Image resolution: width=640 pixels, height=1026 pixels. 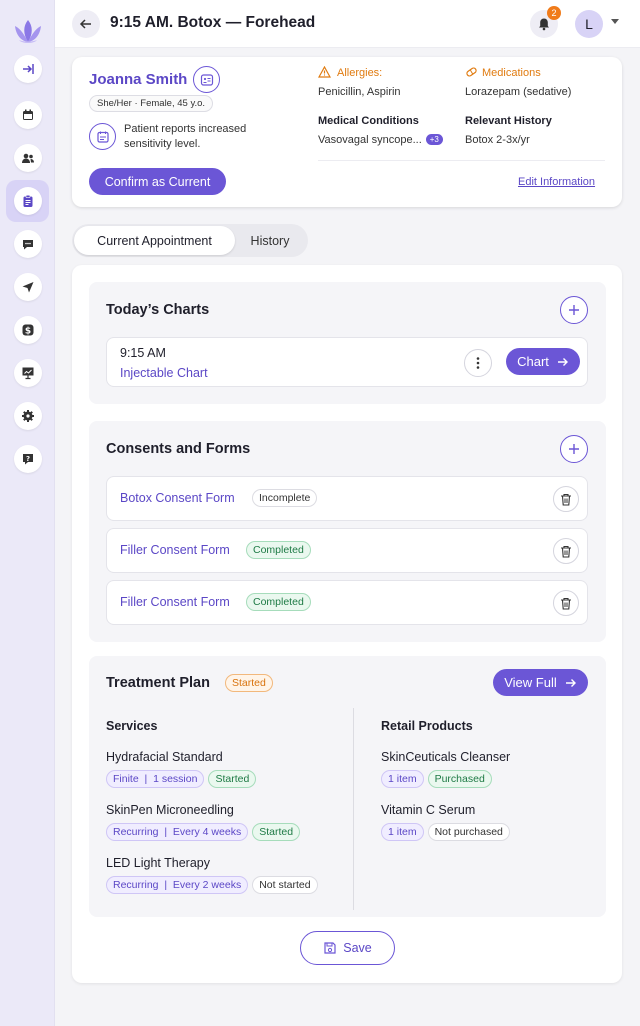 I want to click on clipboard-icon, so click(x=28, y=200).